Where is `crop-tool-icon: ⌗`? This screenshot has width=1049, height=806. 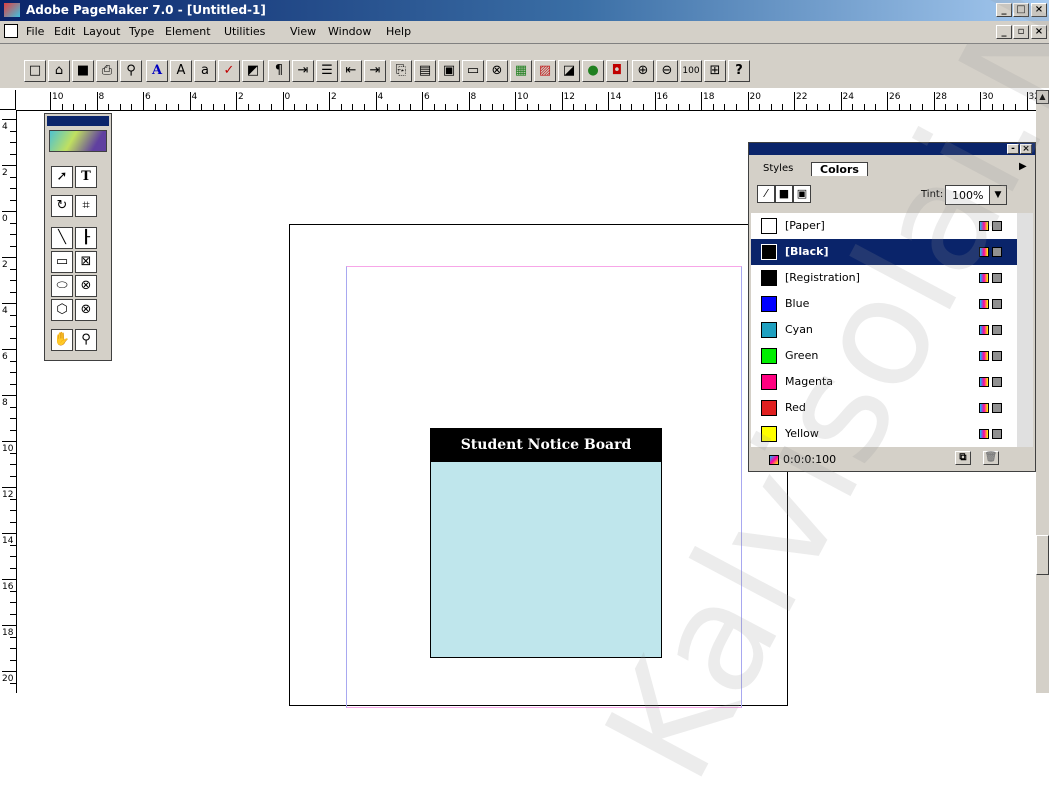 crop-tool-icon: ⌗ is located at coordinates (86, 206).